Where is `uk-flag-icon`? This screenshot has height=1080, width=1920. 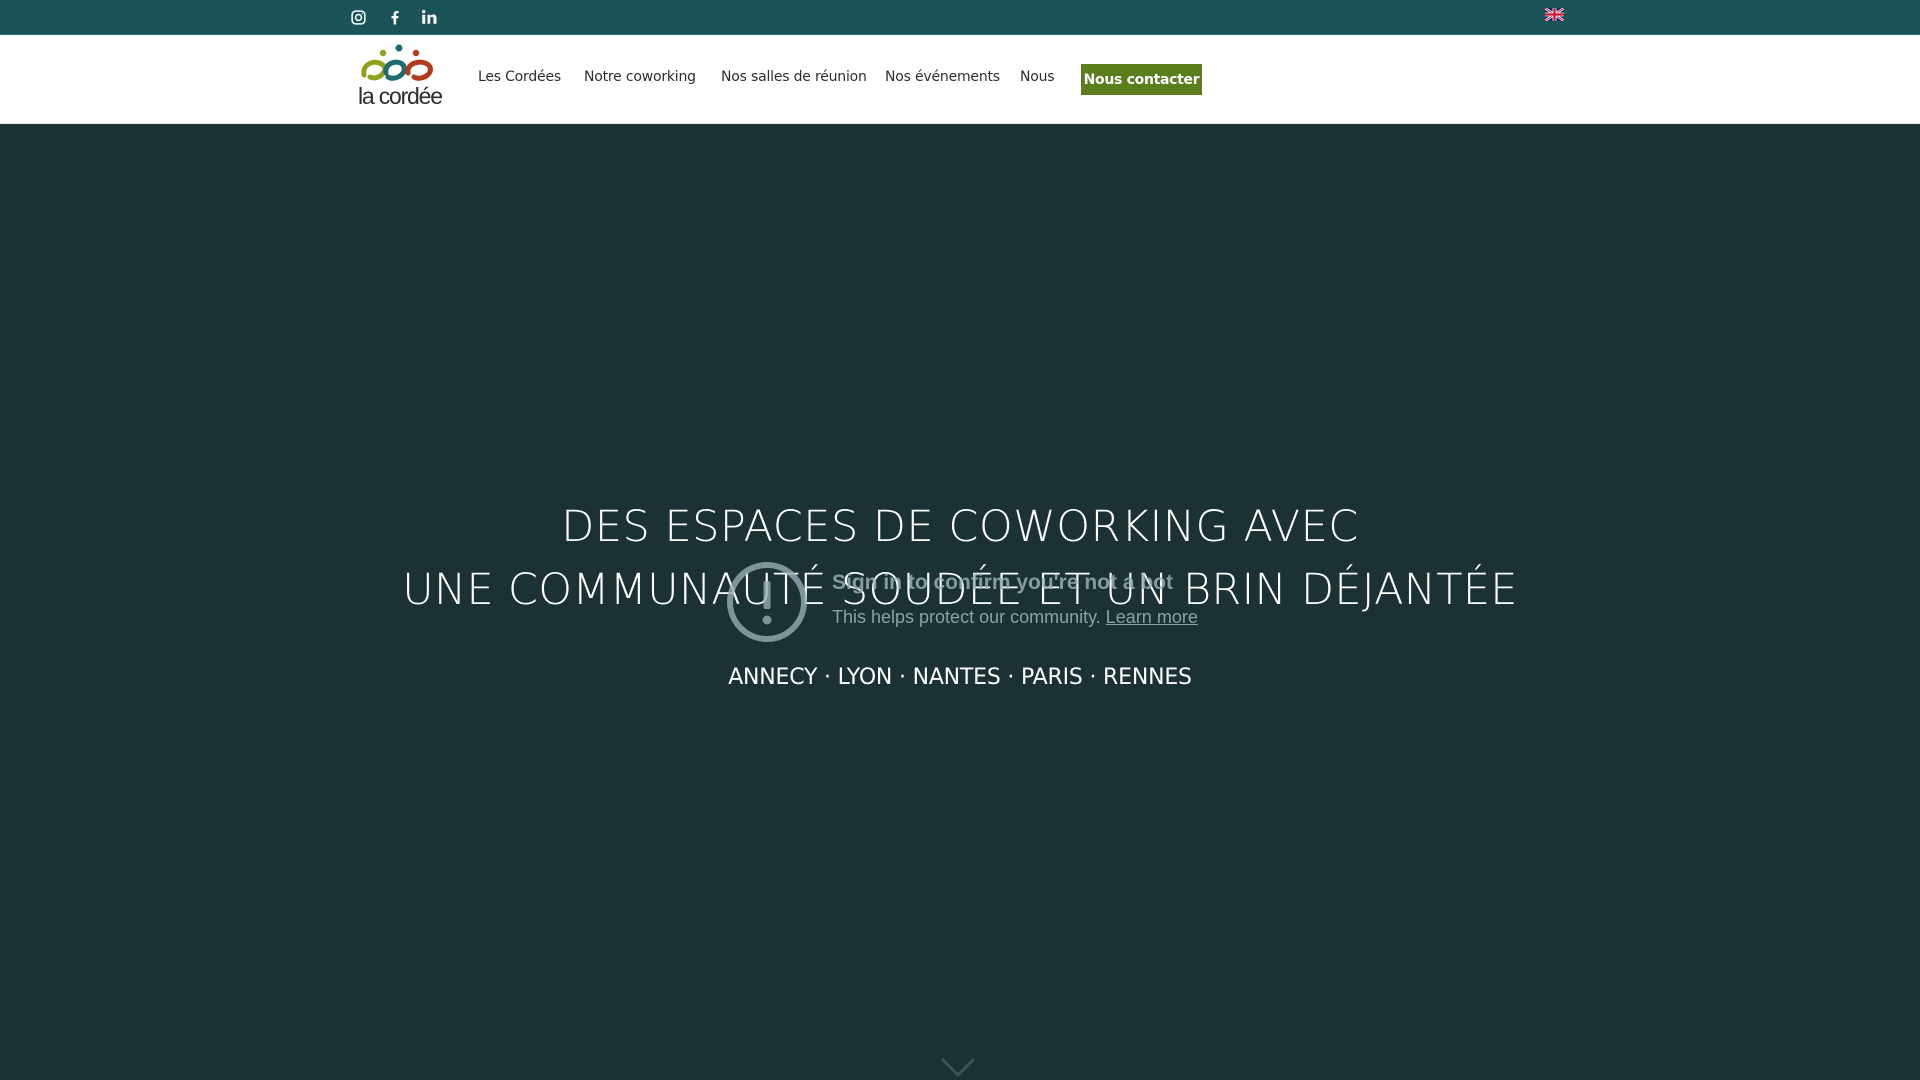 uk-flag-icon is located at coordinates (1554, 14).